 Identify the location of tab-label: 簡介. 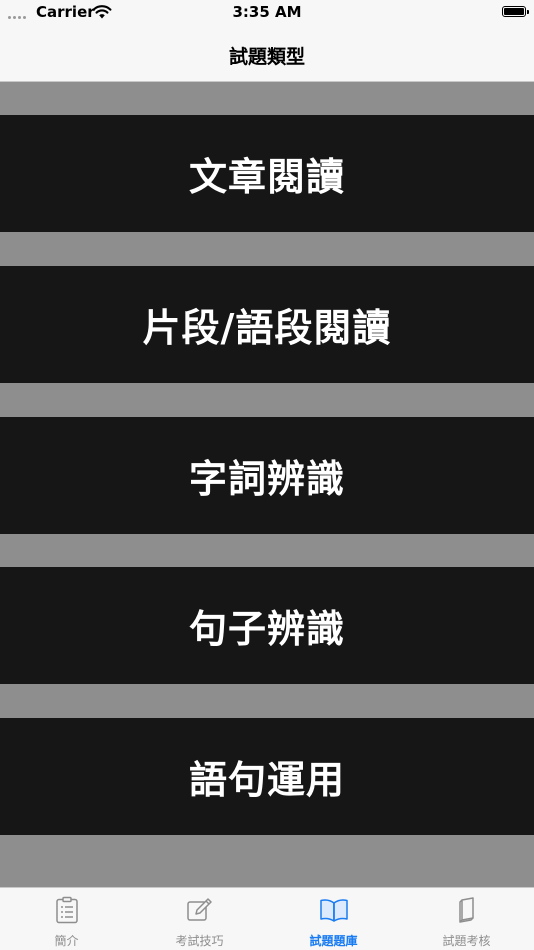
(66, 941).